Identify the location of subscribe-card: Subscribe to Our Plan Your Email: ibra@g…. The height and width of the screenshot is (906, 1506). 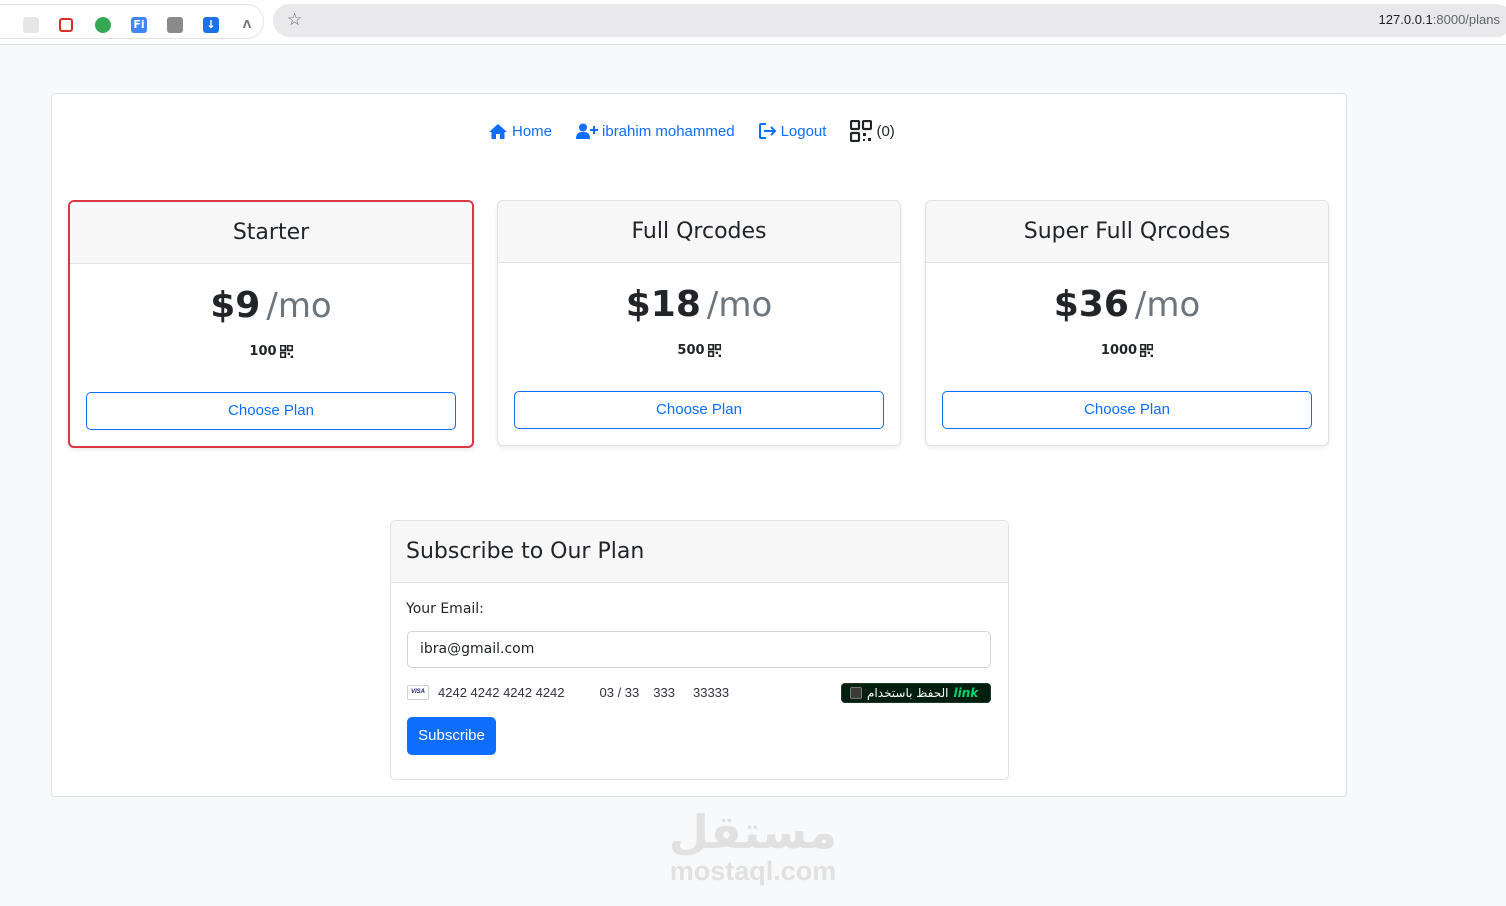
(699, 650).